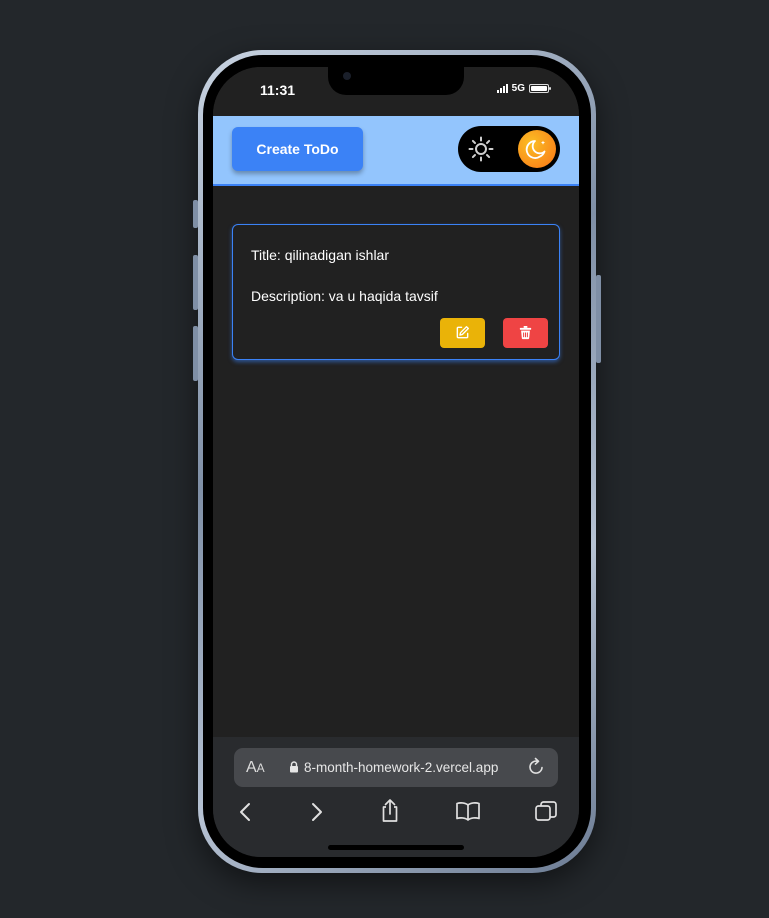  What do you see at coordinates (396, 797) in the screenshot?
I see `browser-toolbar: AA 8-month-homework-2.vercel.app` at bounding box center [396, 797].